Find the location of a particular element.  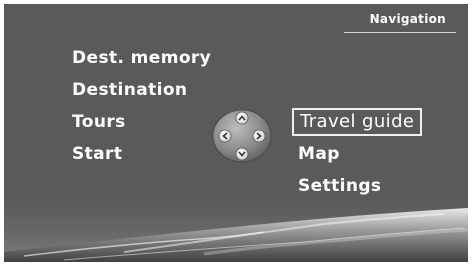

title-underline is located at coordinates (400, 32).